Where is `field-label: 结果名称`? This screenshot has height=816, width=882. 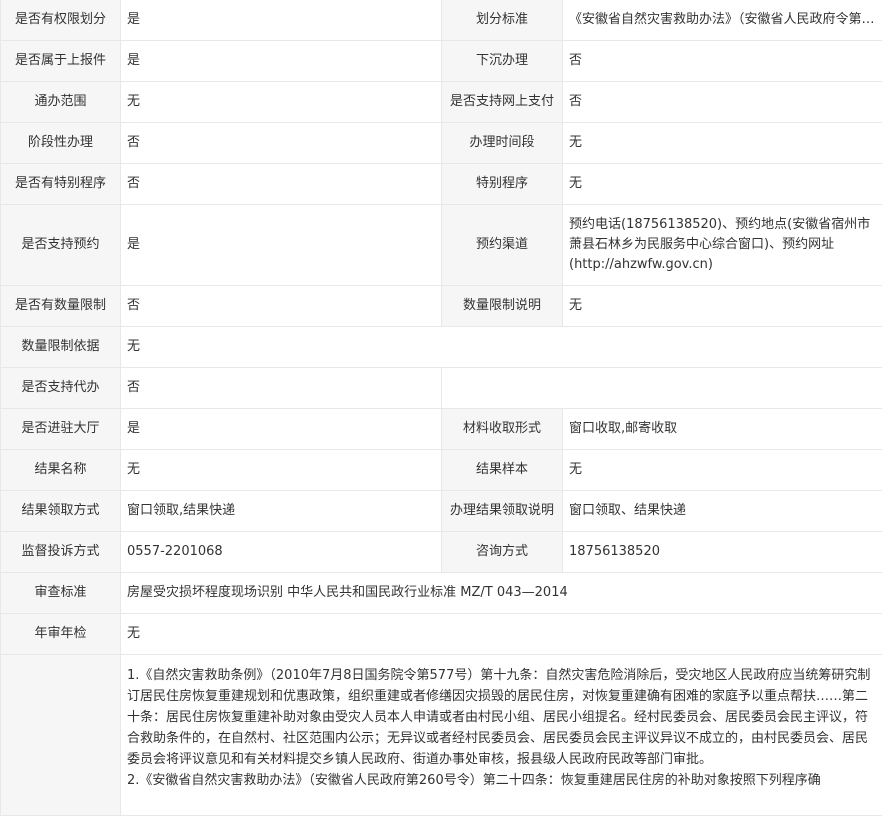
field-label: 结果名称 is located at coordinates (61, 470).